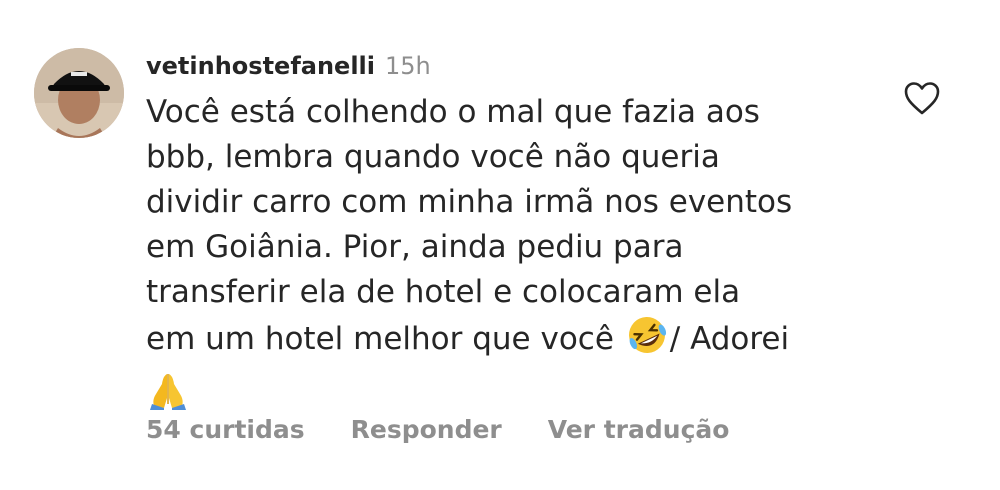 The image size is (1000, 490). What do you see at coordinates (469, 202) in the screenshot?
I see `comment-line: dividir carro com minha irmã nos eventos` at bounding box center [469, 202].